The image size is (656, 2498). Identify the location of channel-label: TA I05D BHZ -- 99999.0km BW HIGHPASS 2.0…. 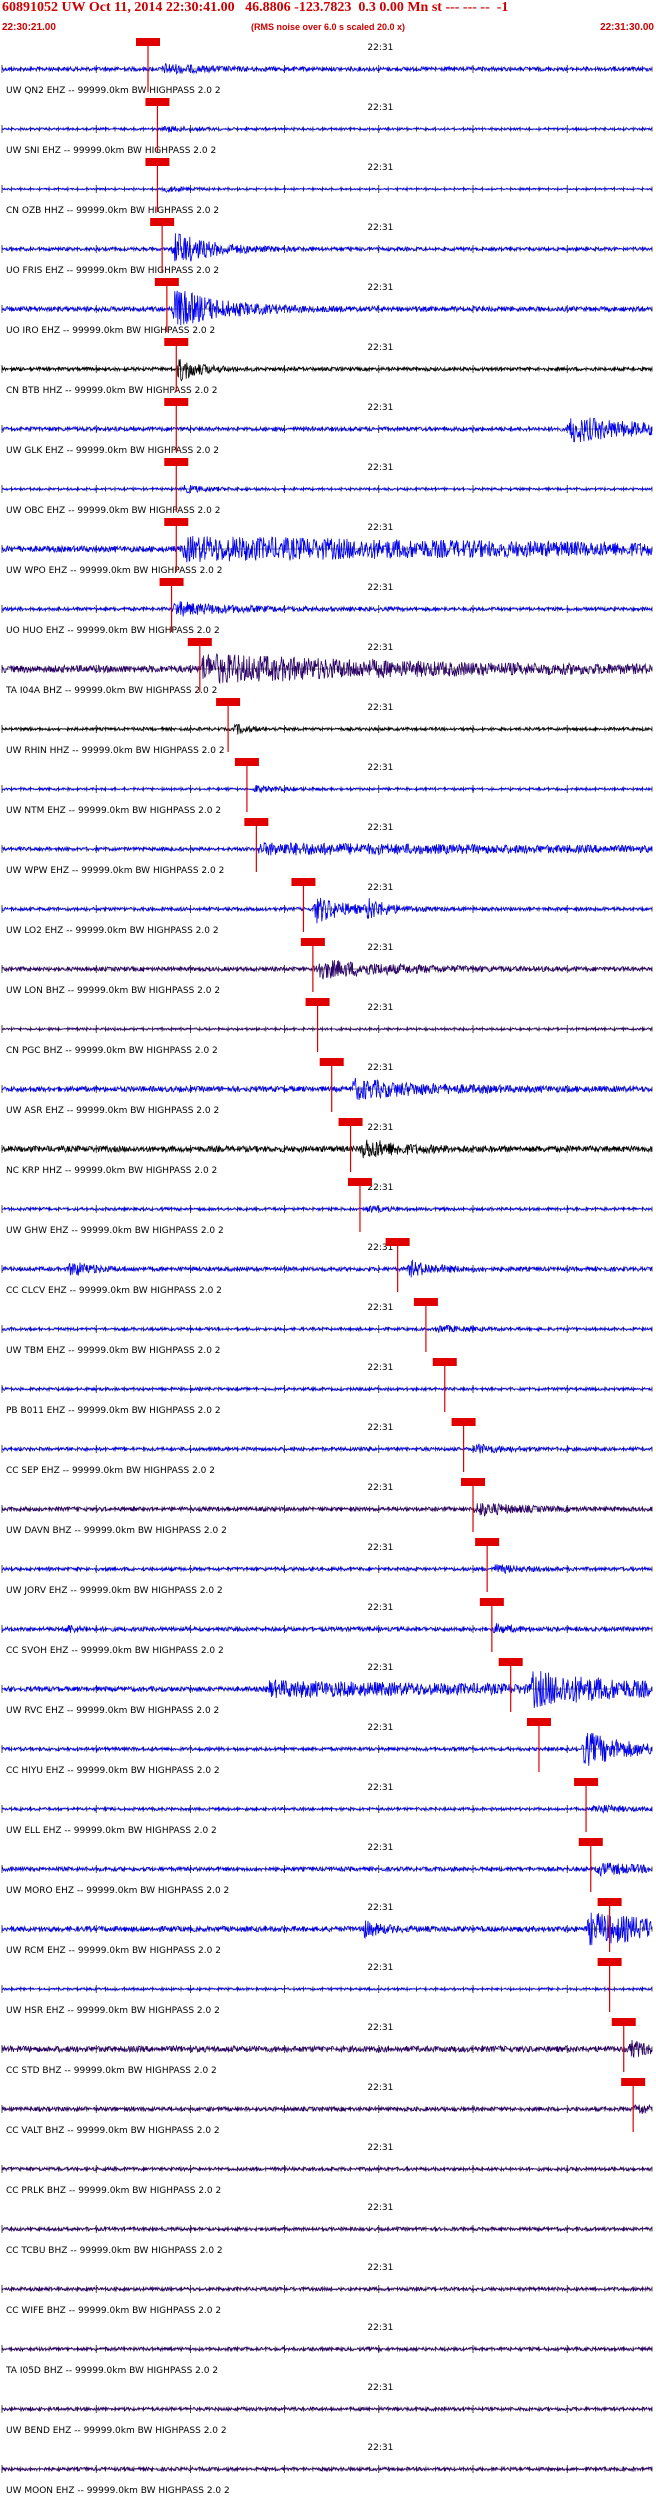
(111, 2371).